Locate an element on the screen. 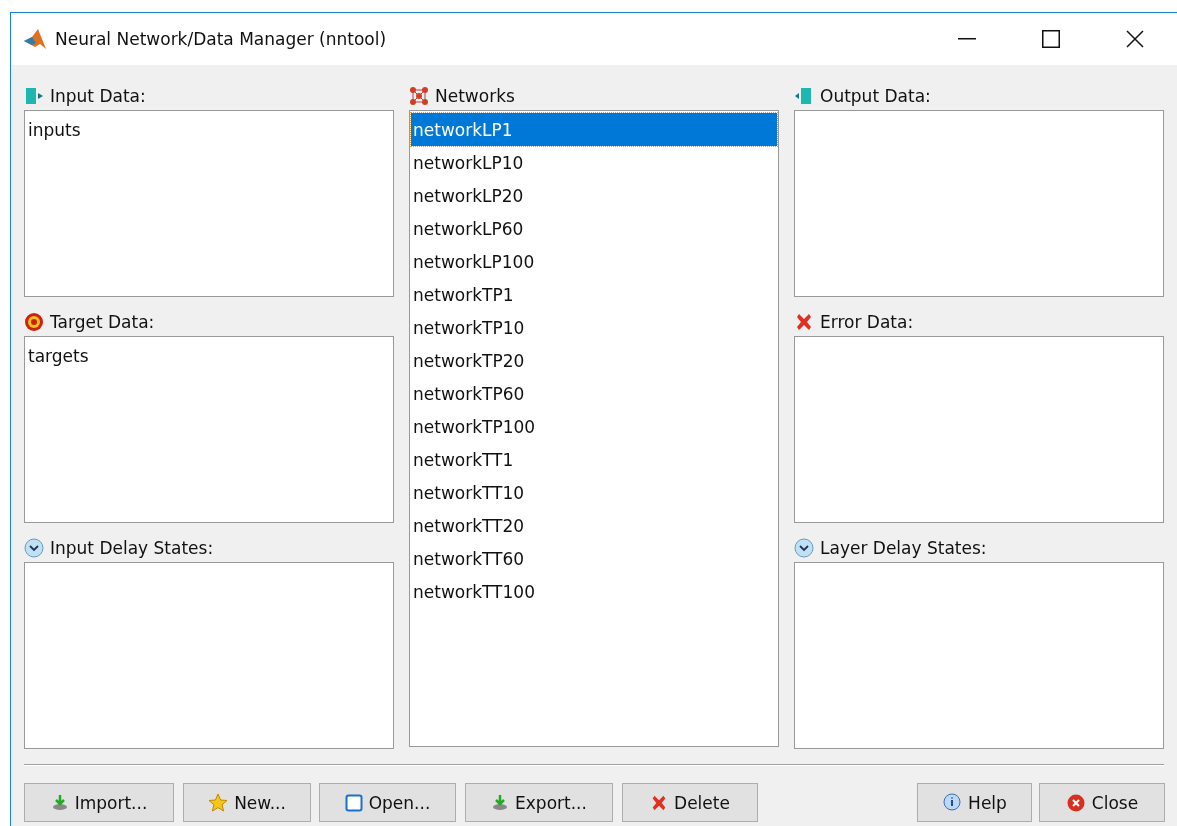  list-item: networkLP20 is located at coordinates (594, 195).